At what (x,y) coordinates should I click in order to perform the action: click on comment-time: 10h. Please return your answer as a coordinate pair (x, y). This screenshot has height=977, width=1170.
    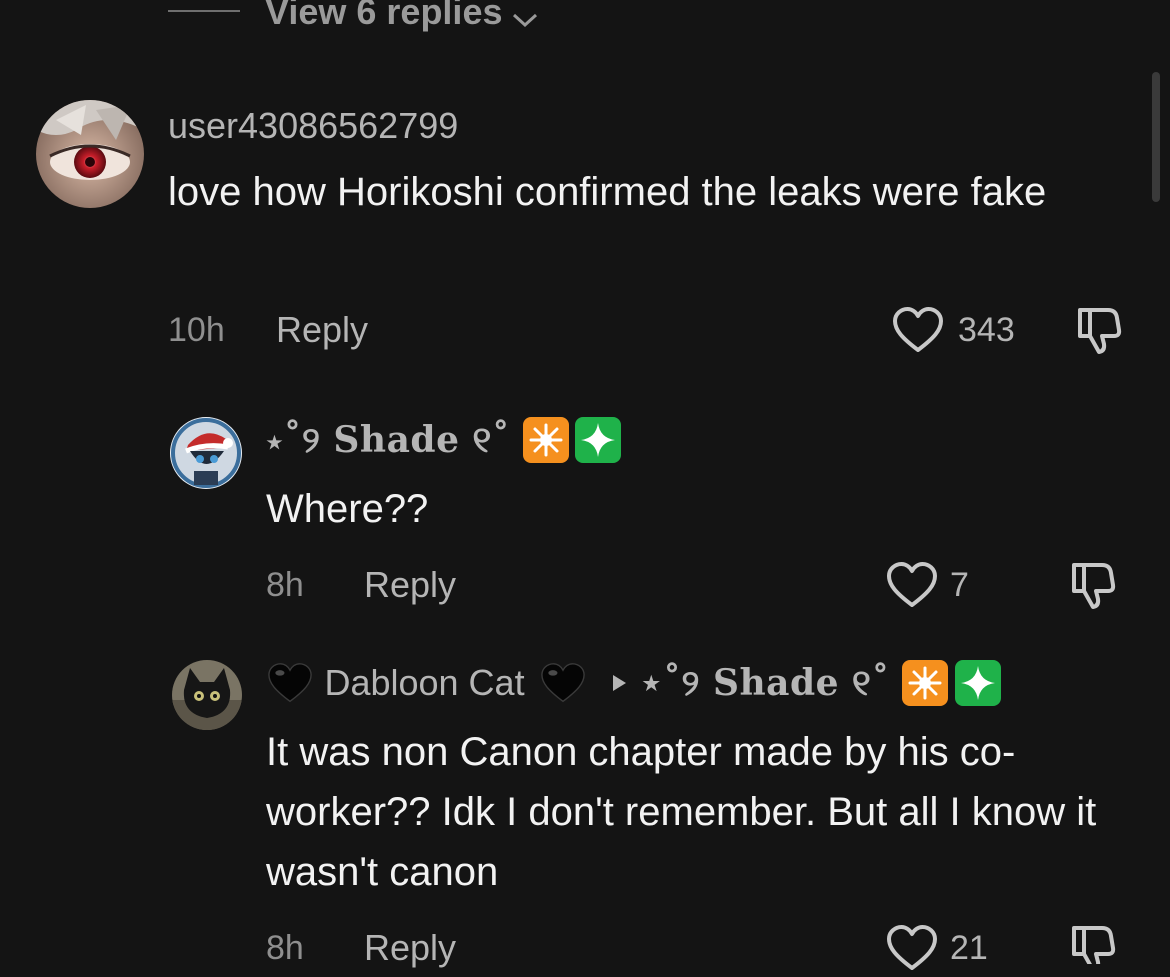
    Looking at the image, I should click on (196, 330).